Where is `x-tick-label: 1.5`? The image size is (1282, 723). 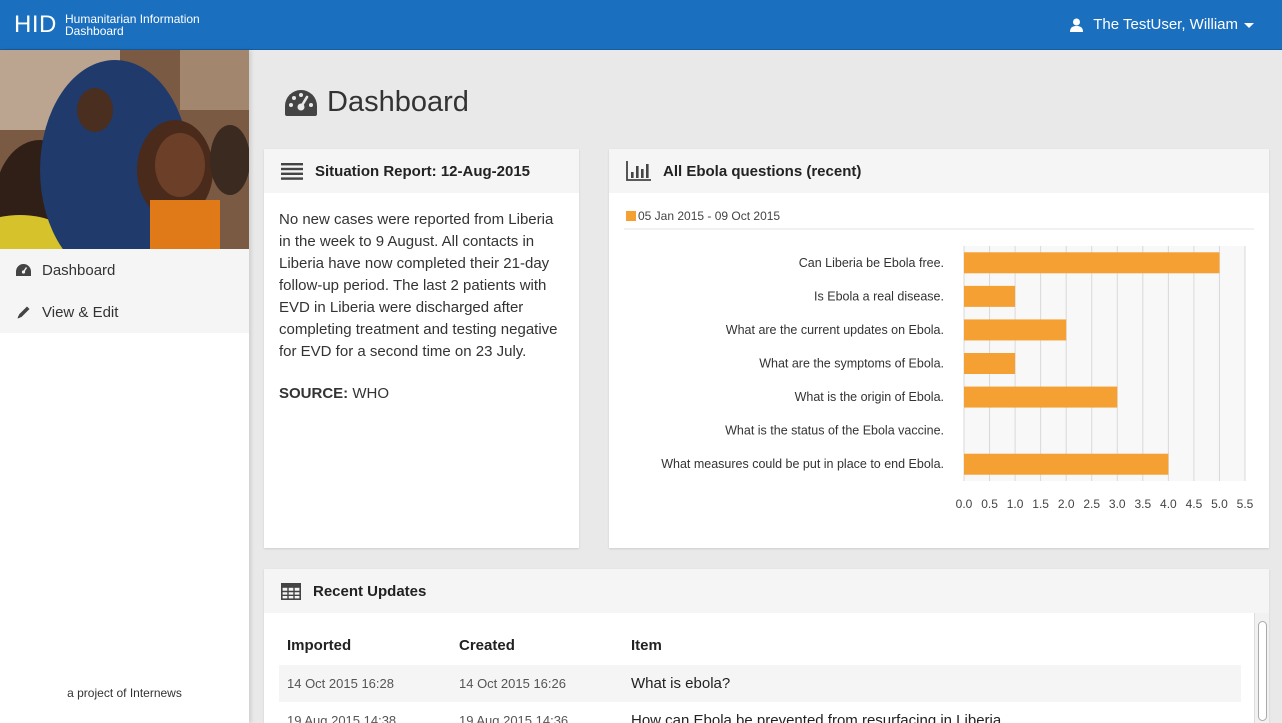 x-tick-label: 1.5 is located at coordinates (1040, 504).